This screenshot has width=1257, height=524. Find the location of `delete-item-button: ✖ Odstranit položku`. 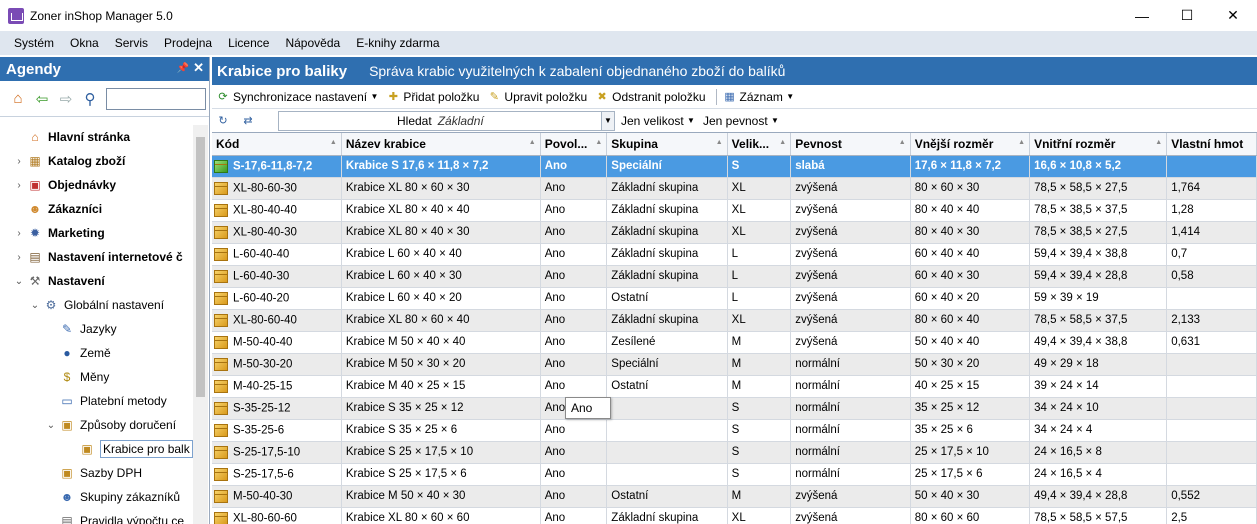

delete-item-button: ✖ Odstranit položku is located at coordinates (650, 97).